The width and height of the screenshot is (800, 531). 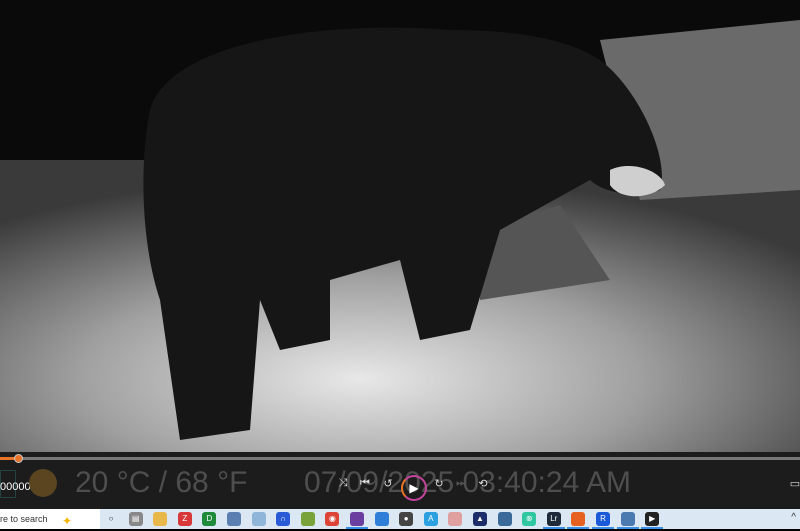 What do you see at coordinates (430, 519) in the screenshot?
I see `app-cyan-icon: A` at bounding box center [430, 519].